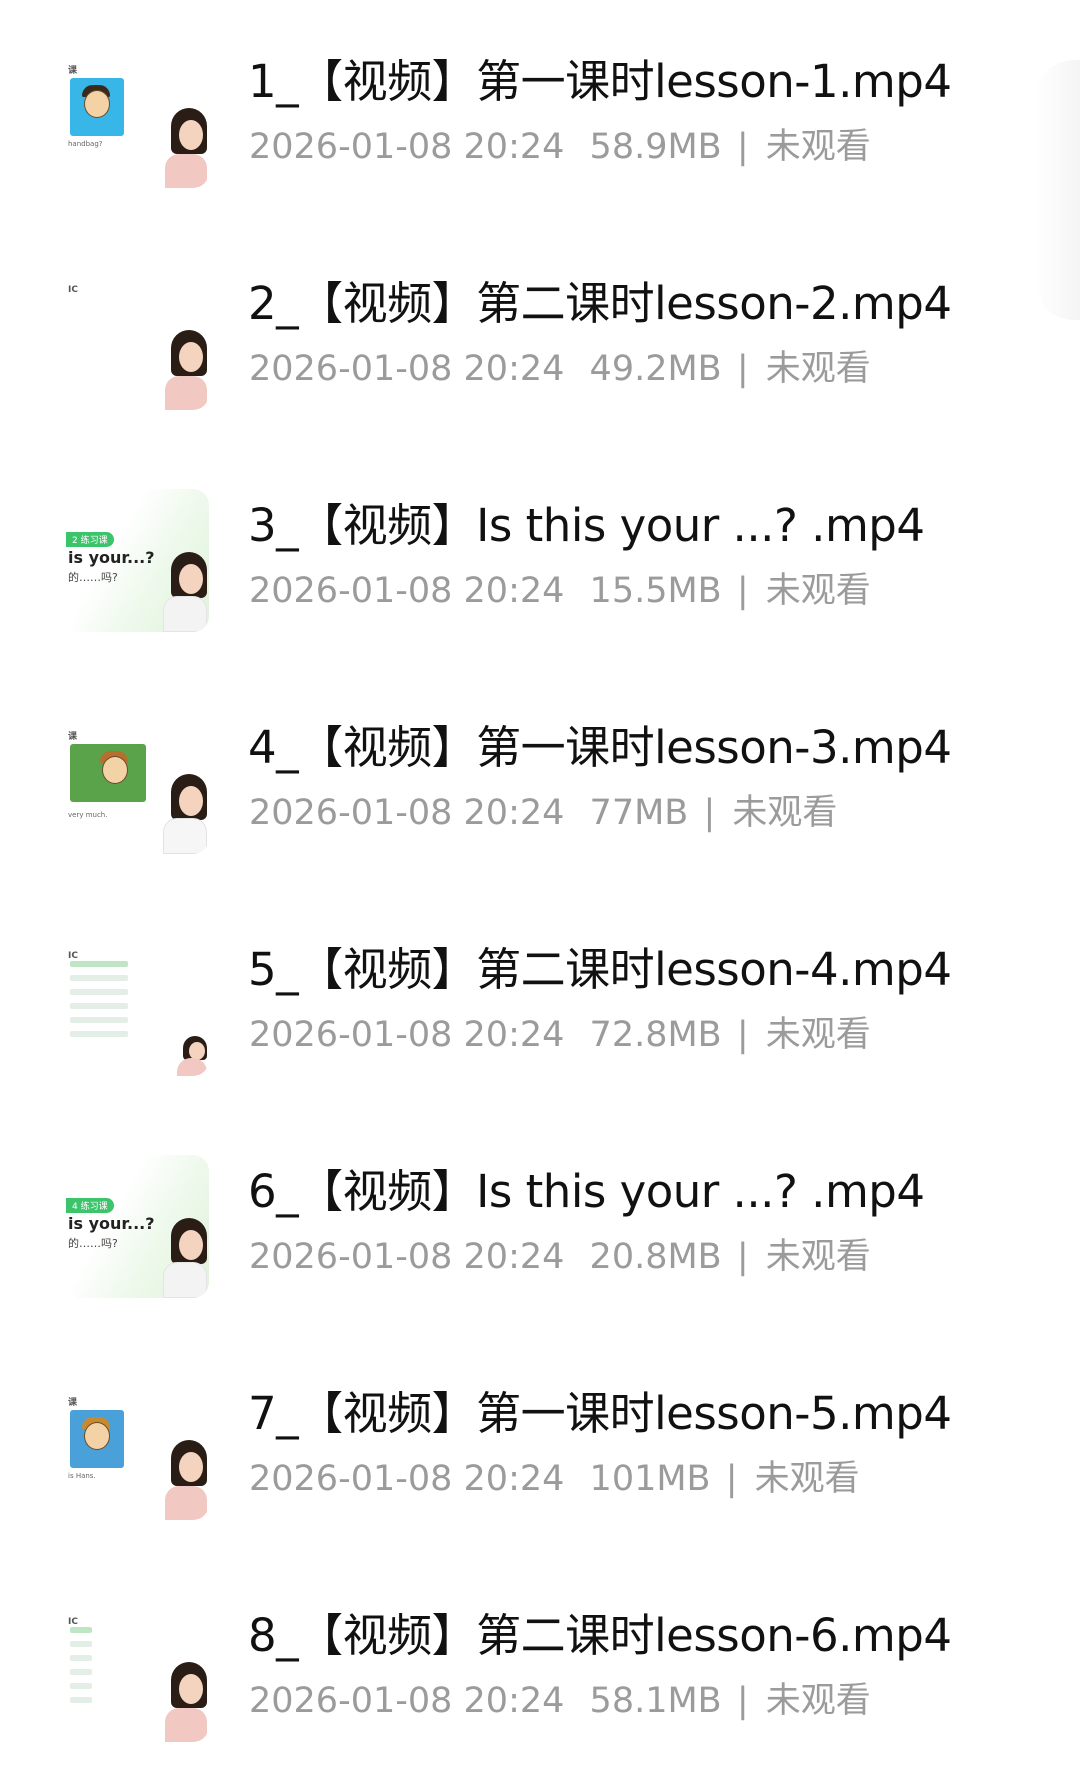  What do you see at coordinates (600, 303) in the screenshot?
I see `file-name: 2_【视频】第二课时lesson-2.mp4` at bounding box center [600, 303].